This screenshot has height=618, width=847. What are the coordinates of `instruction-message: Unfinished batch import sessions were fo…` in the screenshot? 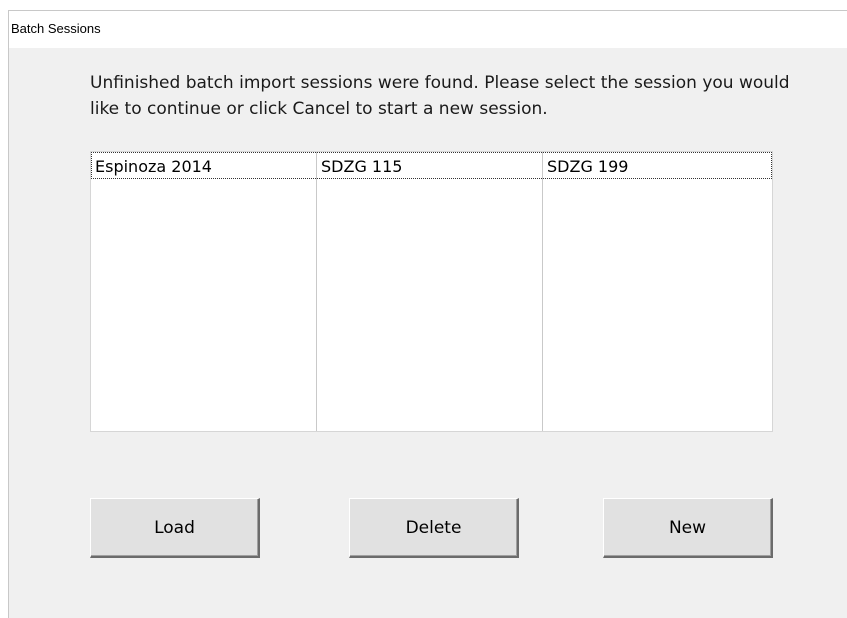 It's located at (440, 96).